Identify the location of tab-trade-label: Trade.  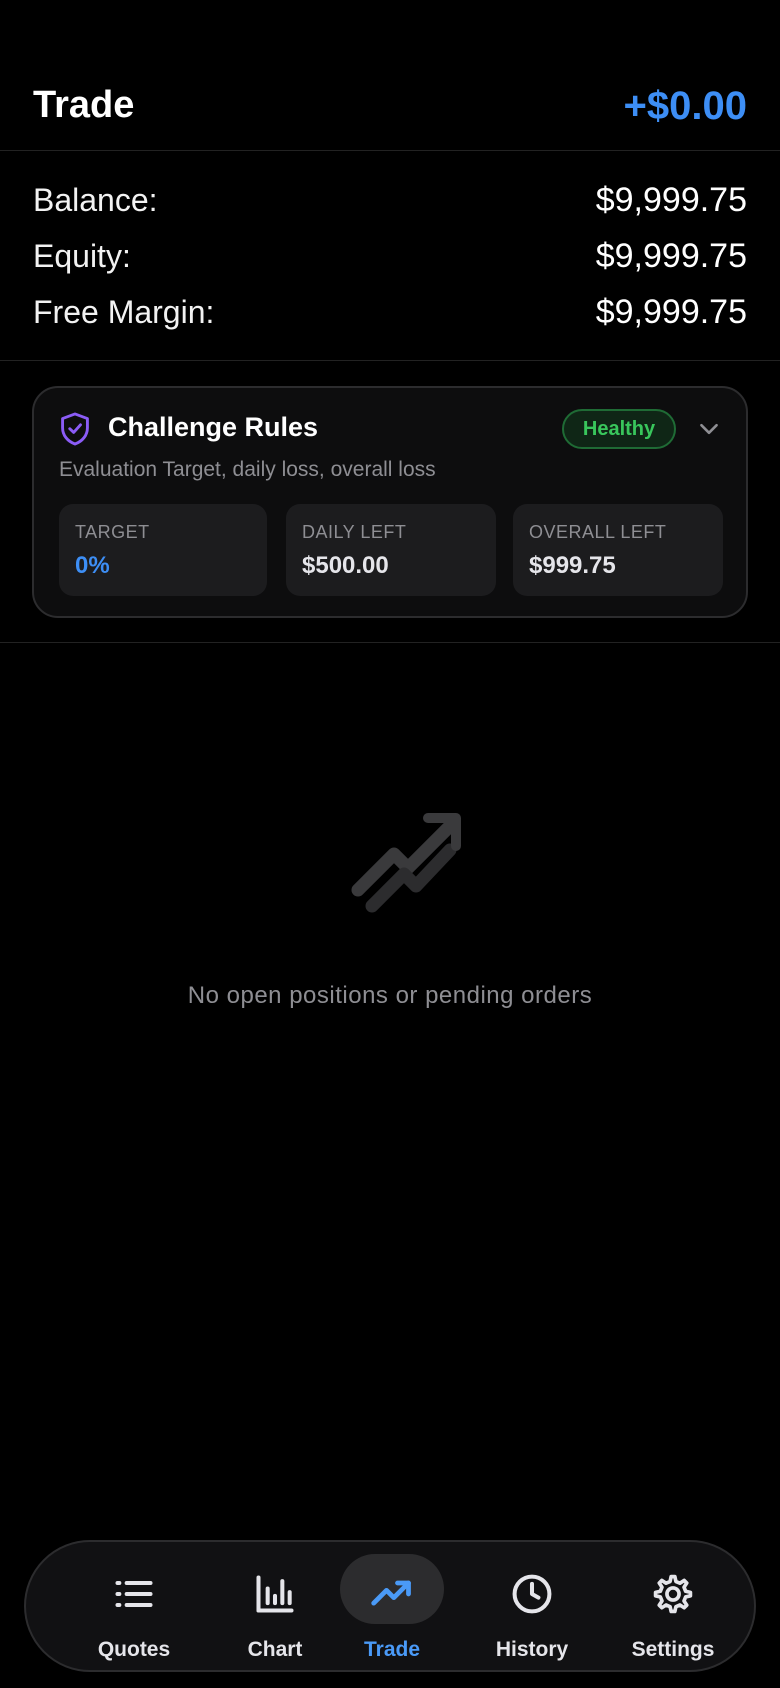
(392, 1649).